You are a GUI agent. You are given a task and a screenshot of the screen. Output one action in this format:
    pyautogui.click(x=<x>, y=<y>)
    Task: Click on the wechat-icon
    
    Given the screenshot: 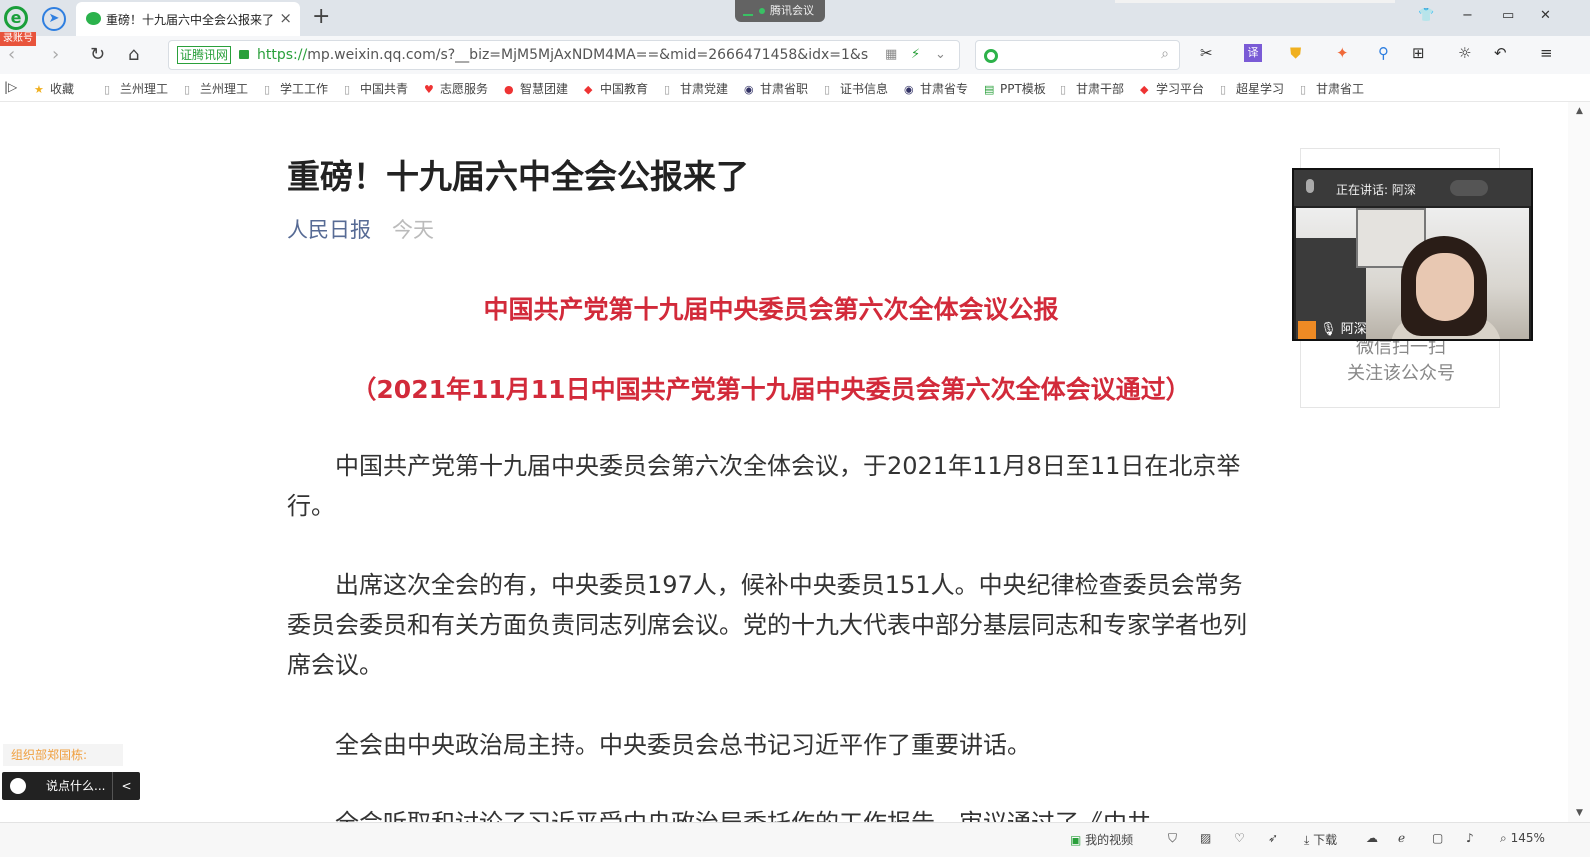 What is the action you would take?
    pyautogui.click(x=93, y=18)
    